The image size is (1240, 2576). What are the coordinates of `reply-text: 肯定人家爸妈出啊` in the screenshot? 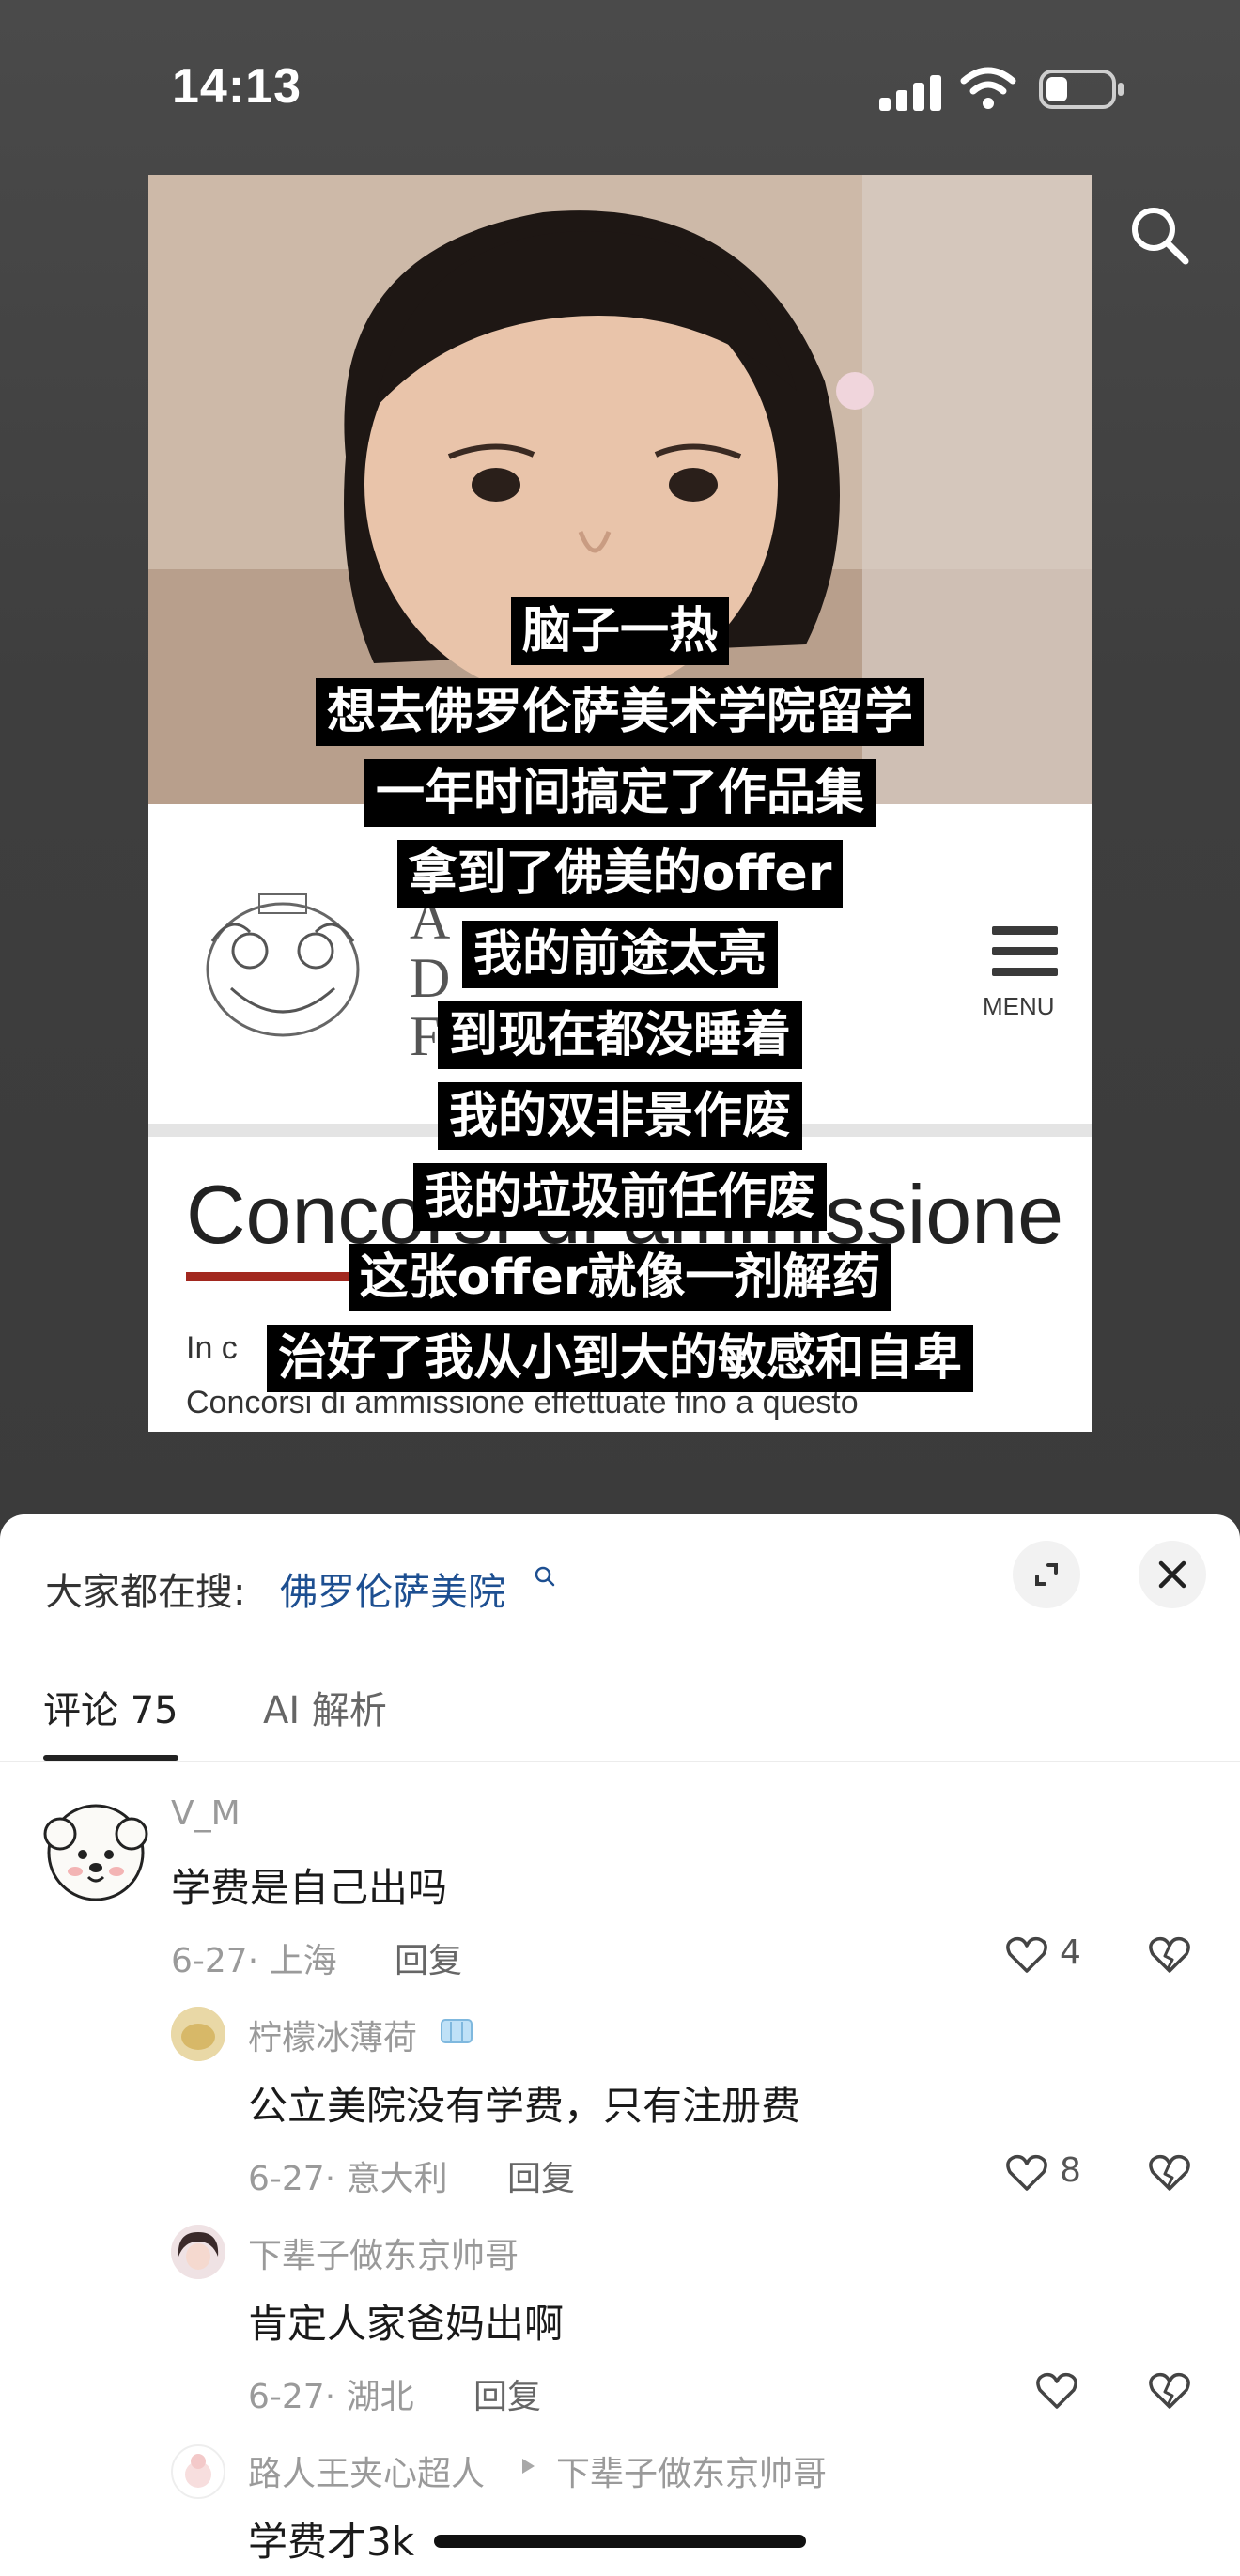 It's located at (406, 2324).